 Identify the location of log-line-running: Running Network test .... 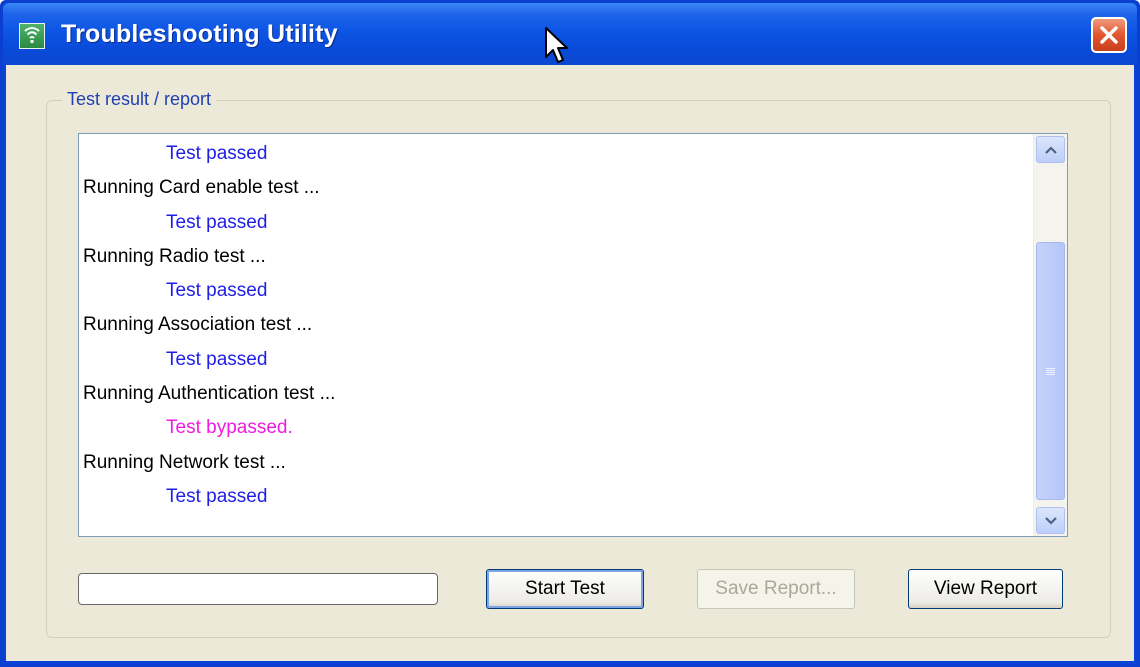
(184, 462).